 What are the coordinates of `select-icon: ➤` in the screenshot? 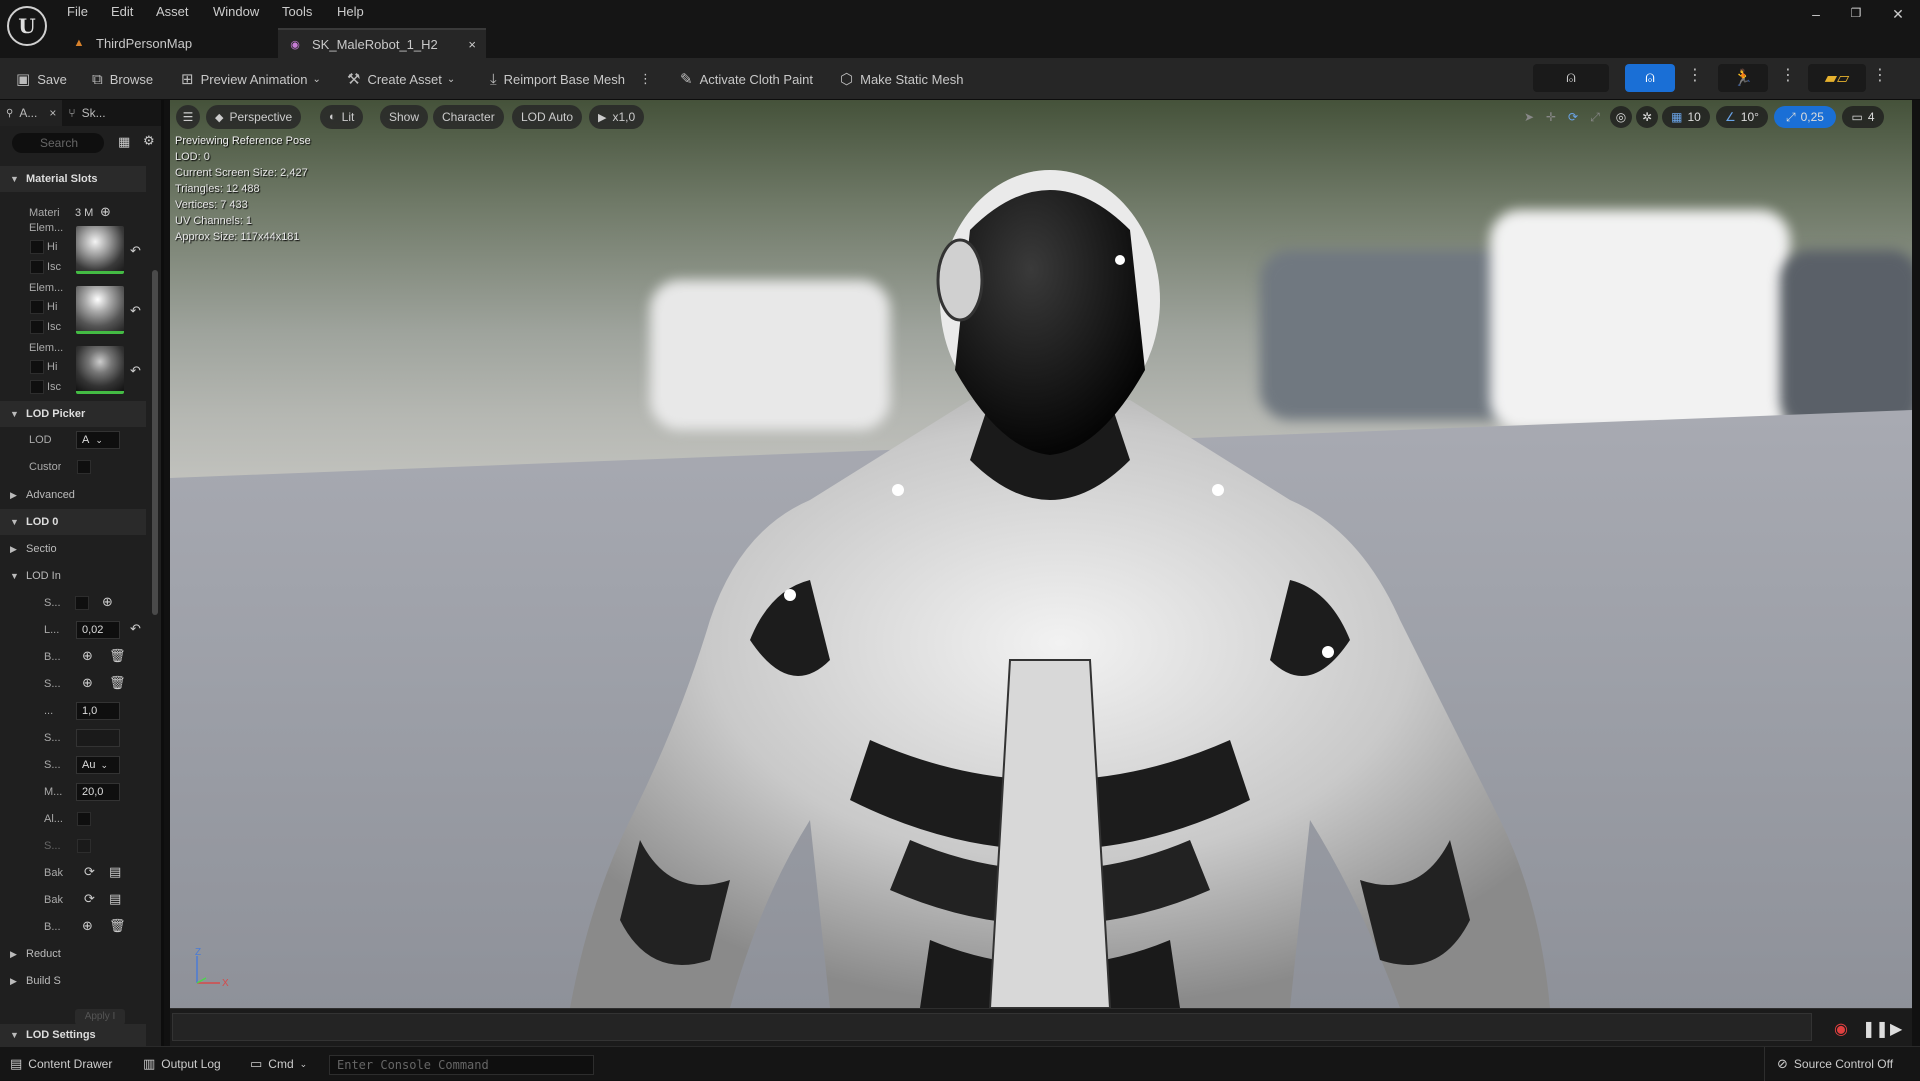 It's located at (1529, 117).